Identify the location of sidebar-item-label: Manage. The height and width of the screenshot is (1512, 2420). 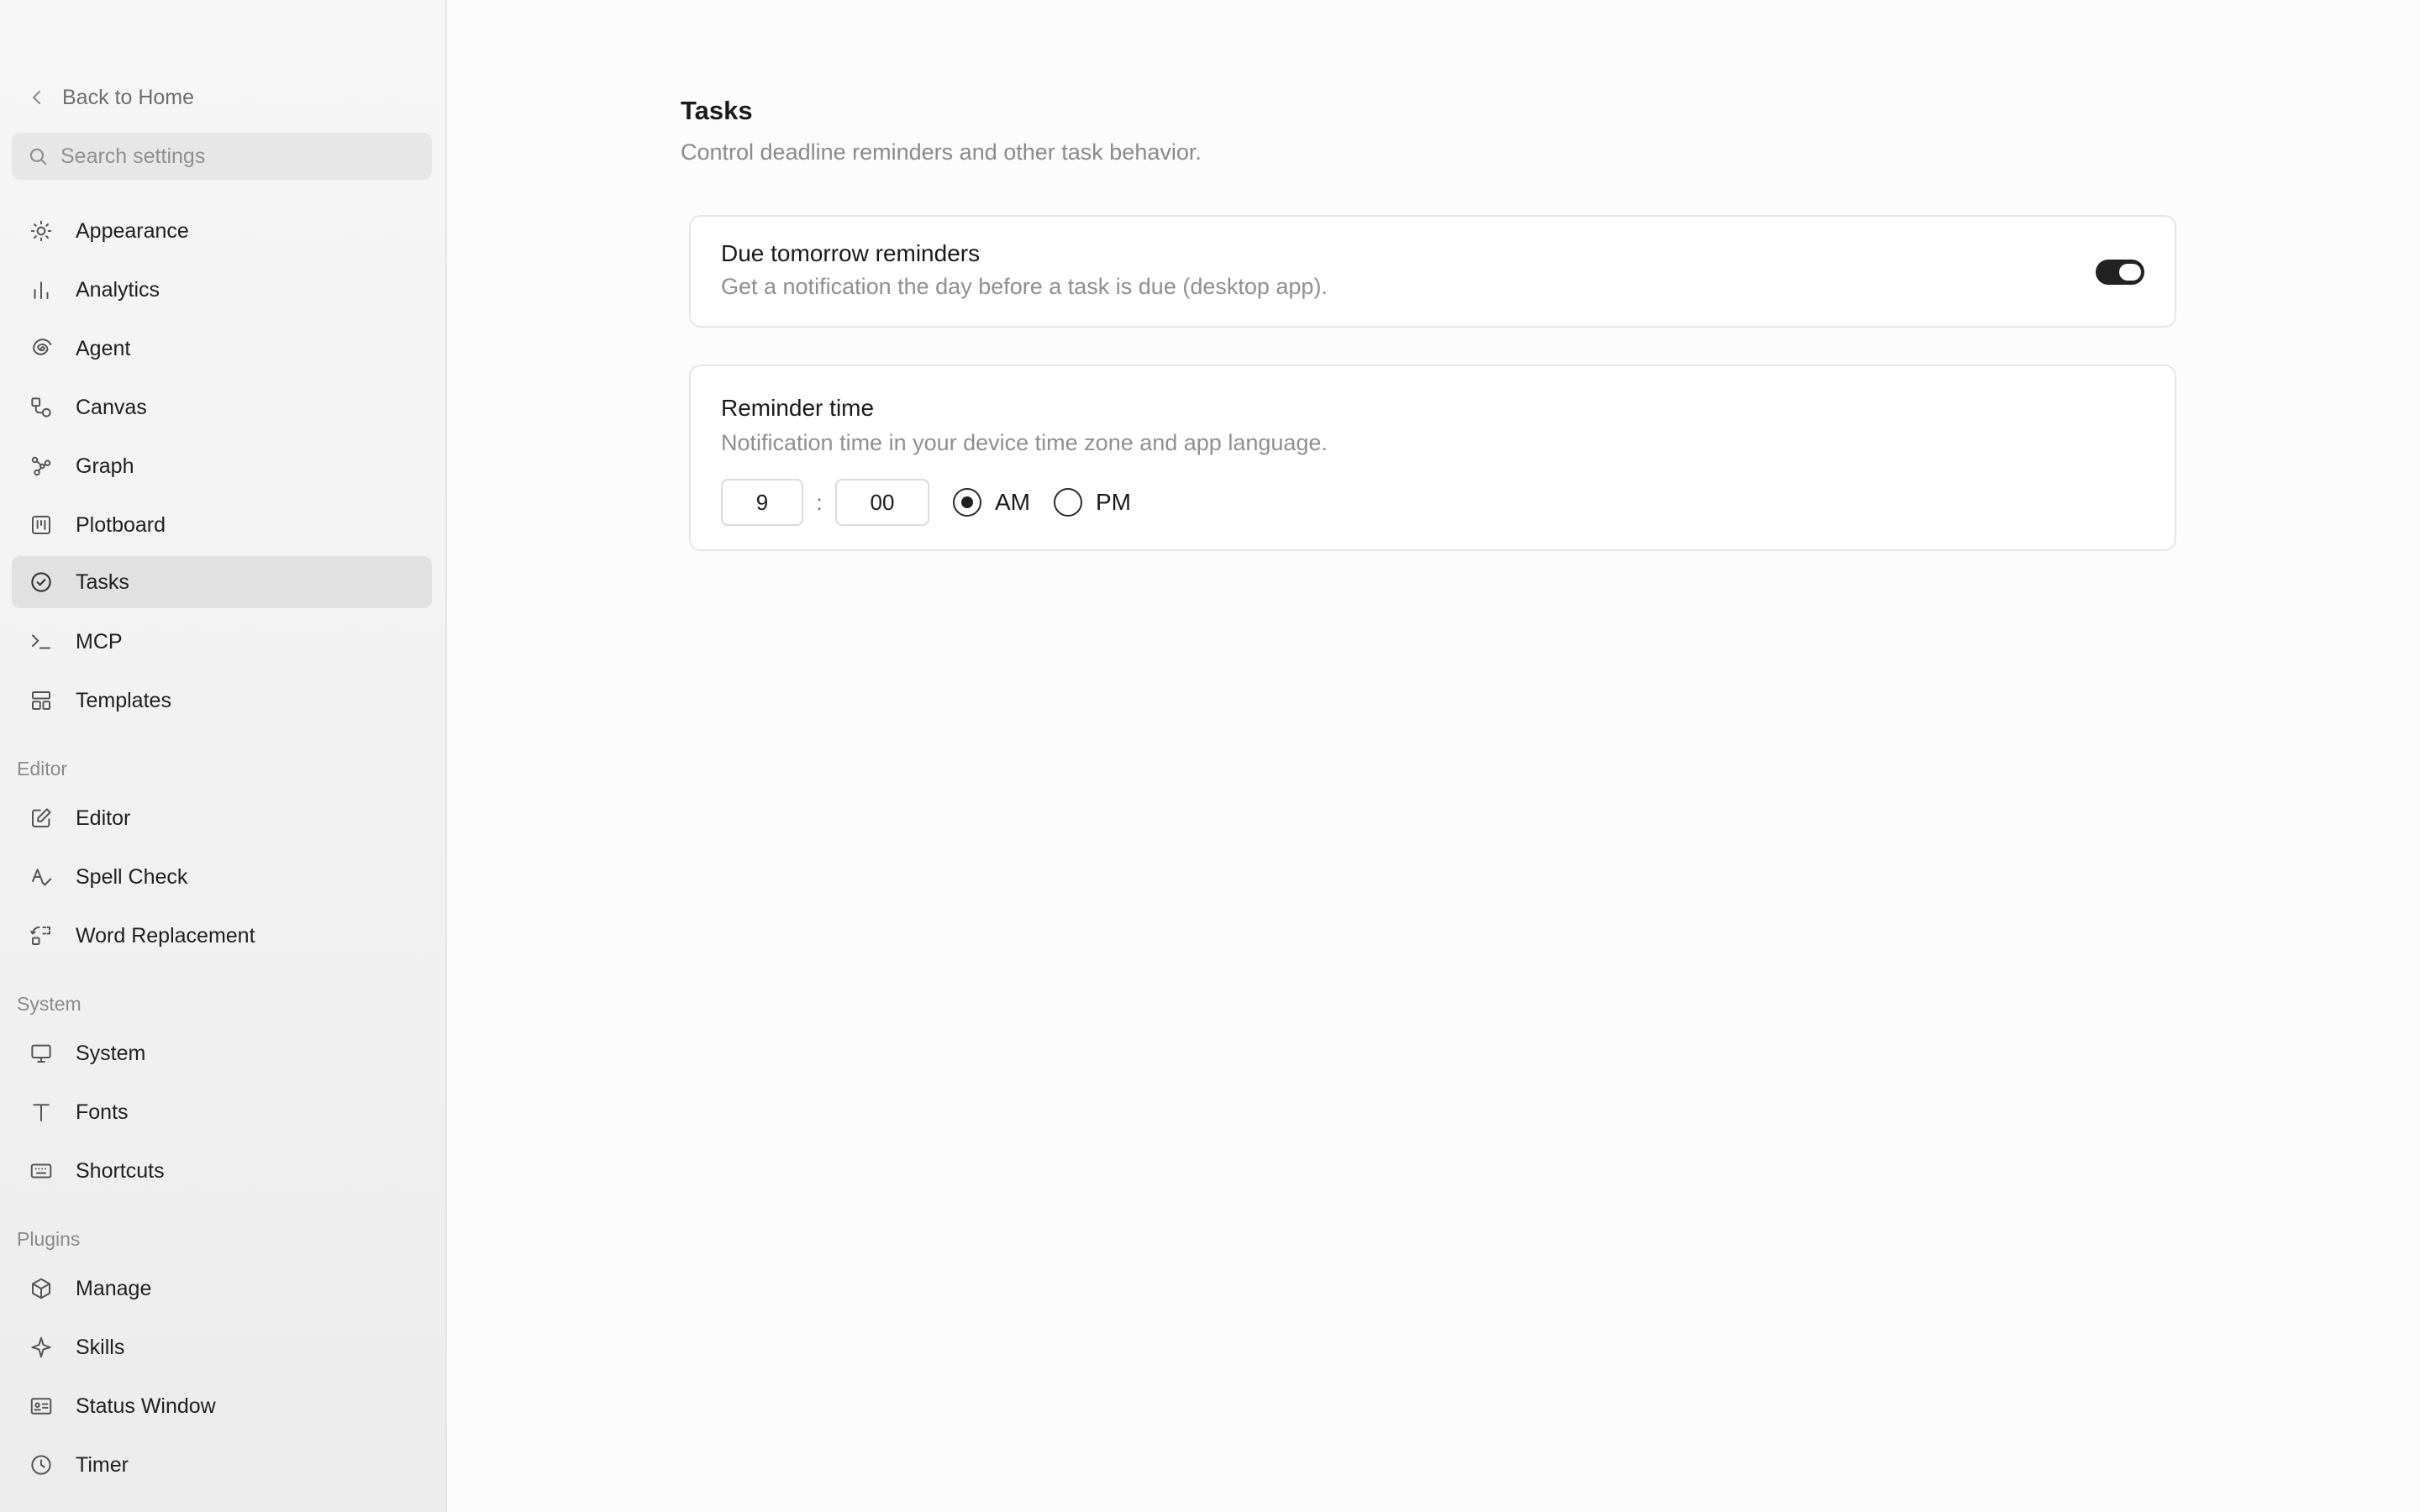
(114, 1288).